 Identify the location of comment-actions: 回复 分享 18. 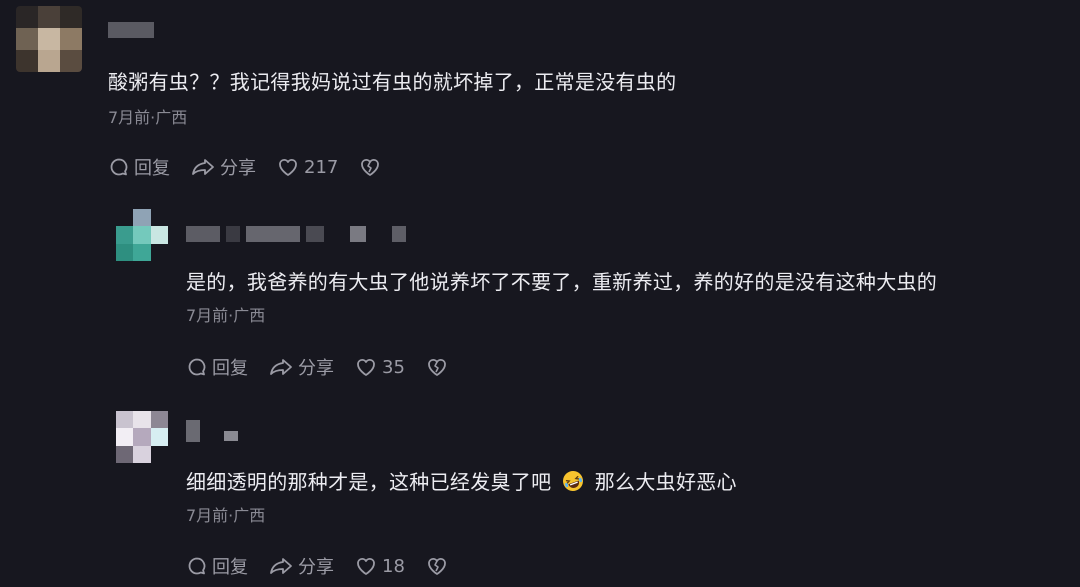
(327, 566).